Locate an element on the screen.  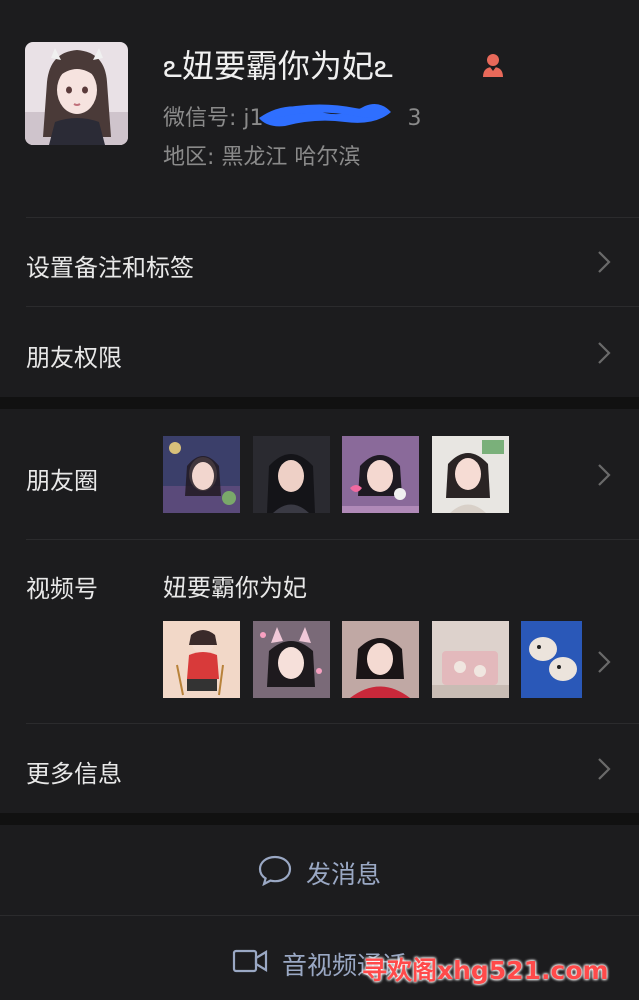
avatar is located at coordinates (76, 93).